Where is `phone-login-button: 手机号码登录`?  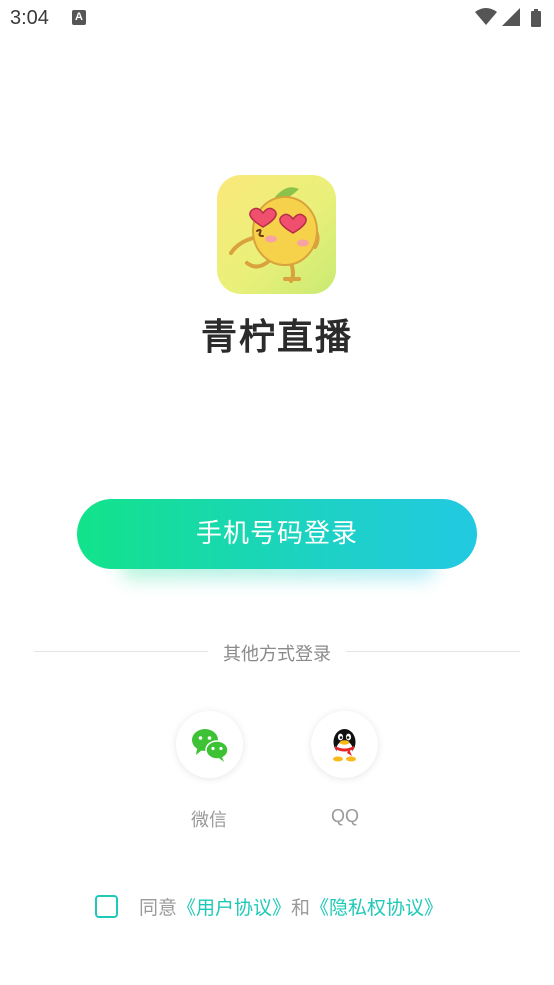 phone-login-button: 手机号码登录 is located at coordinates (277, 534).